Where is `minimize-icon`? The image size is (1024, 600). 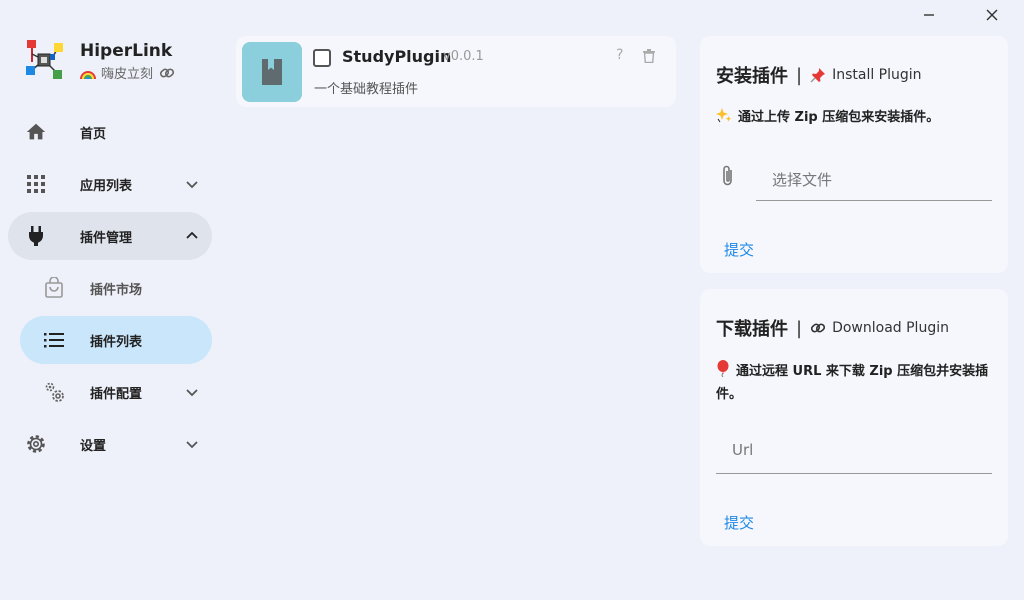
minimize-icon is located at coordinates (929, 15).